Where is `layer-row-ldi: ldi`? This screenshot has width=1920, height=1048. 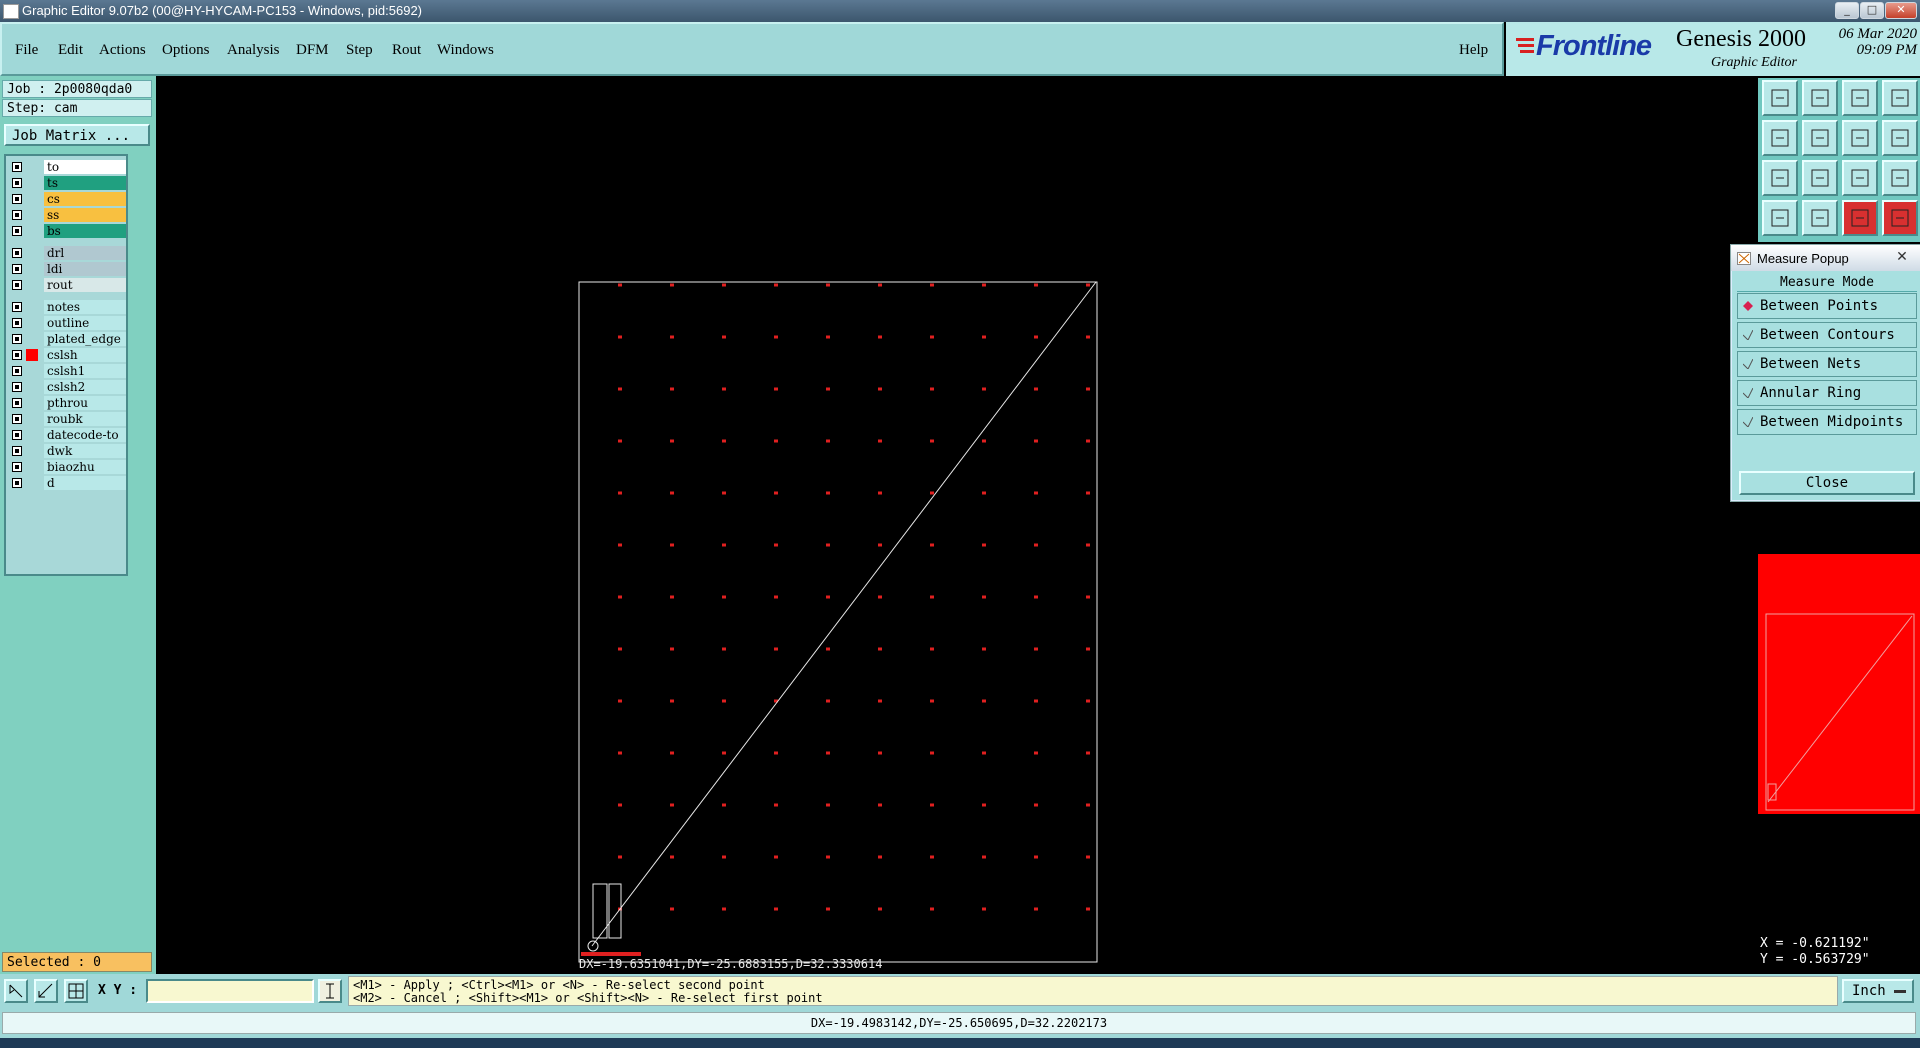 layer-row-ldi: ldi is located at coordinates (67, 269).